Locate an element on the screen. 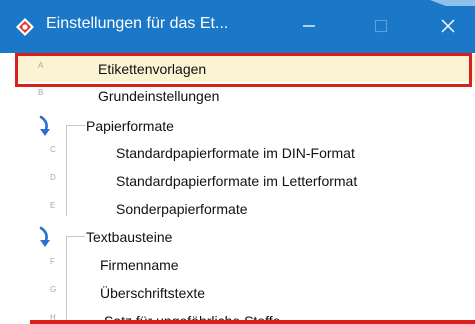  minimize-icon is located at coordinates (309, 26).